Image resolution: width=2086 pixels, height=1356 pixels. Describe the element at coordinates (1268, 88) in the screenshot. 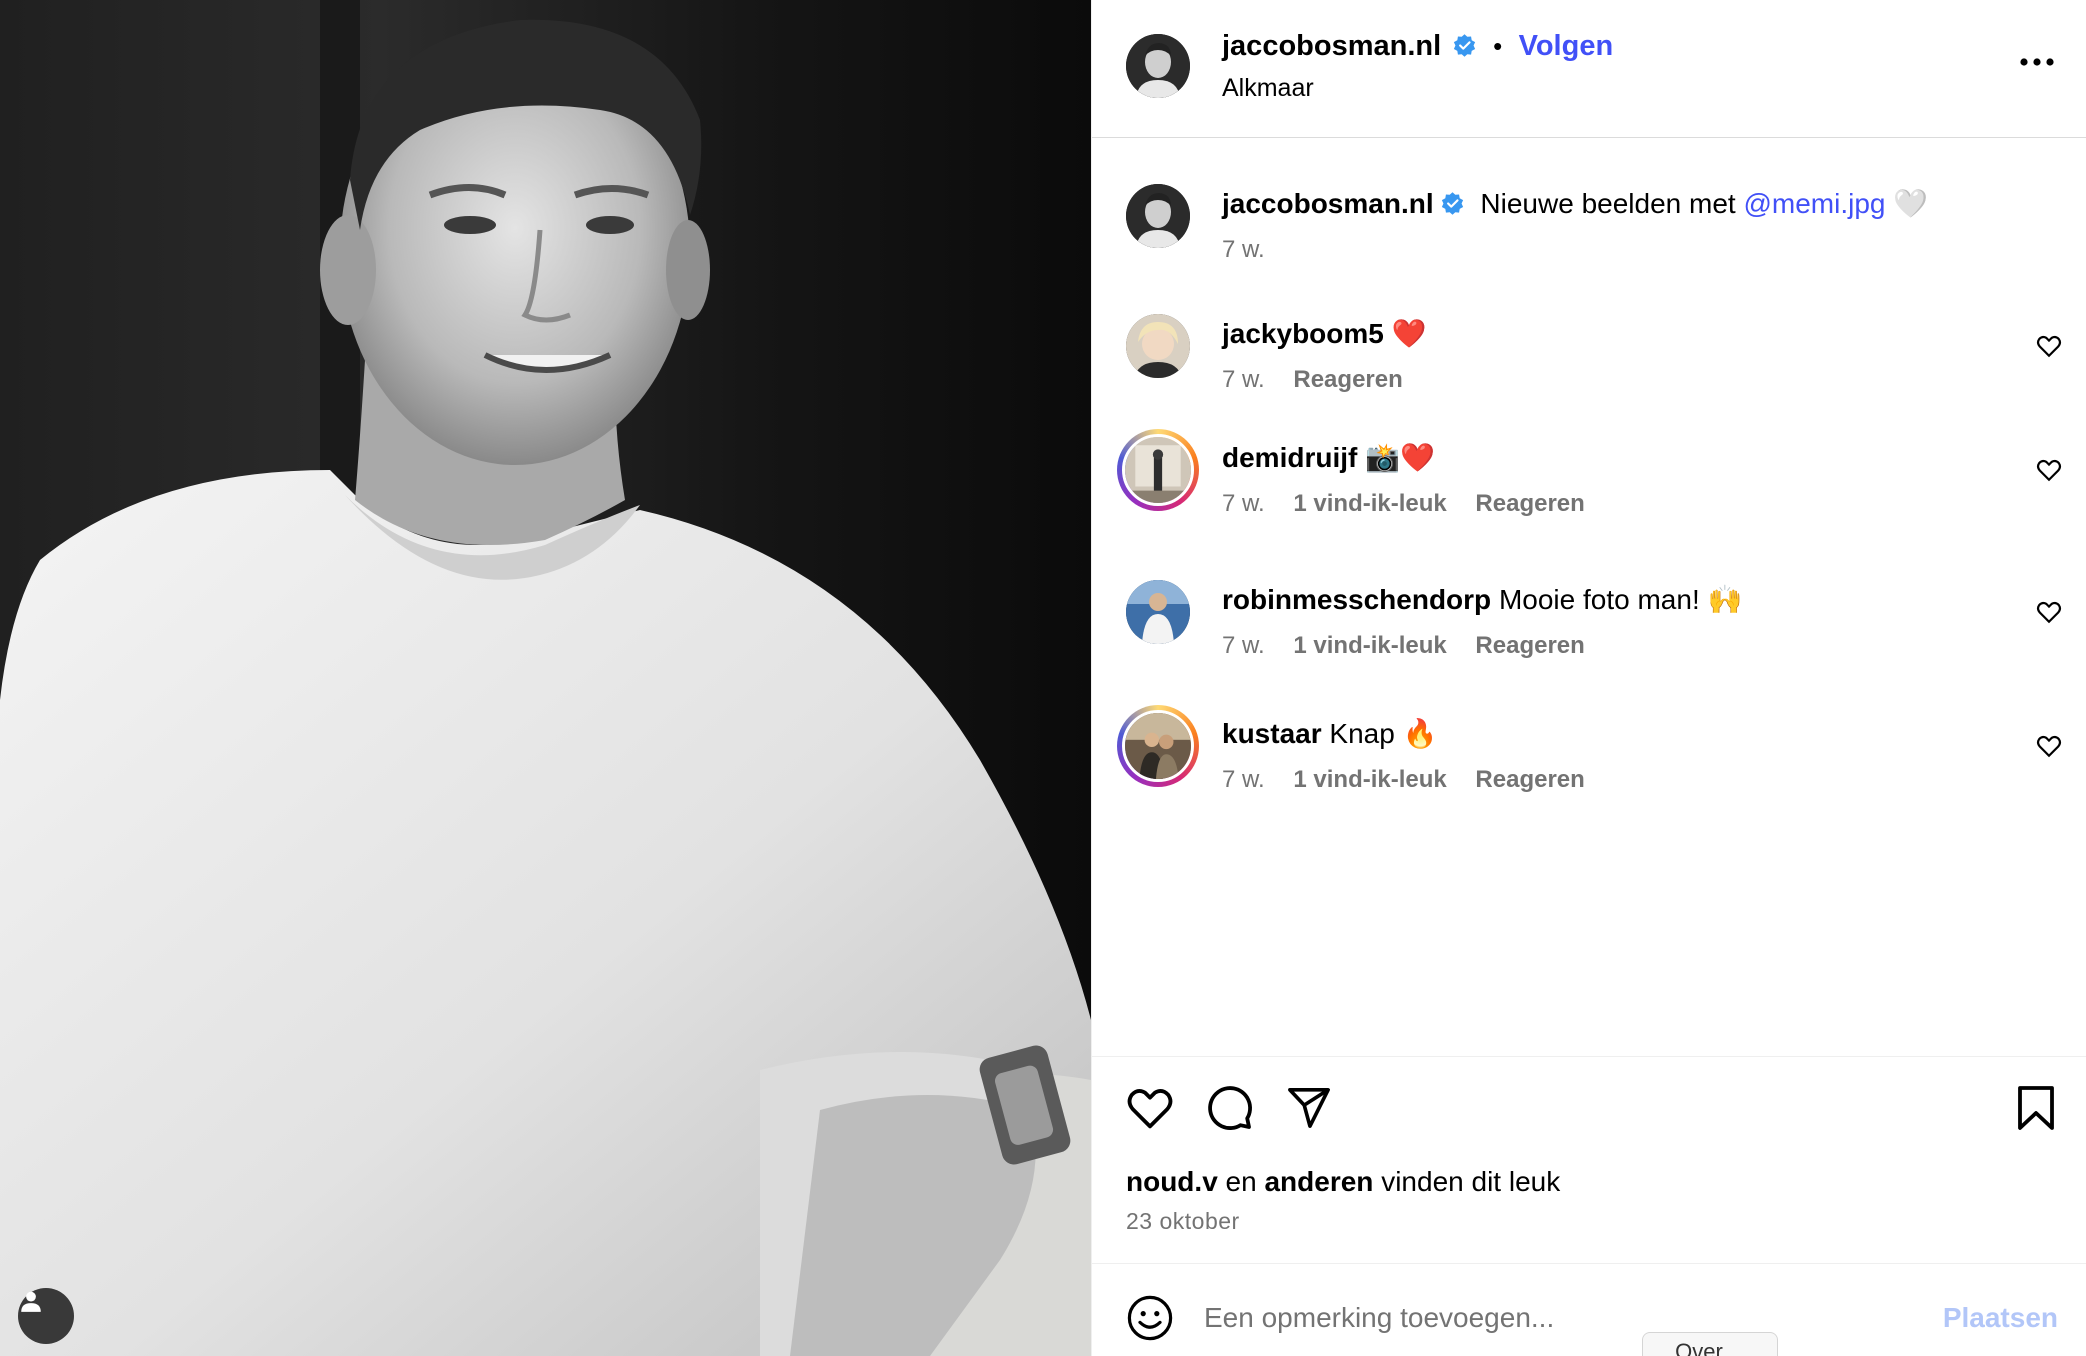

I see `post-location: Alkmaar` at that location.